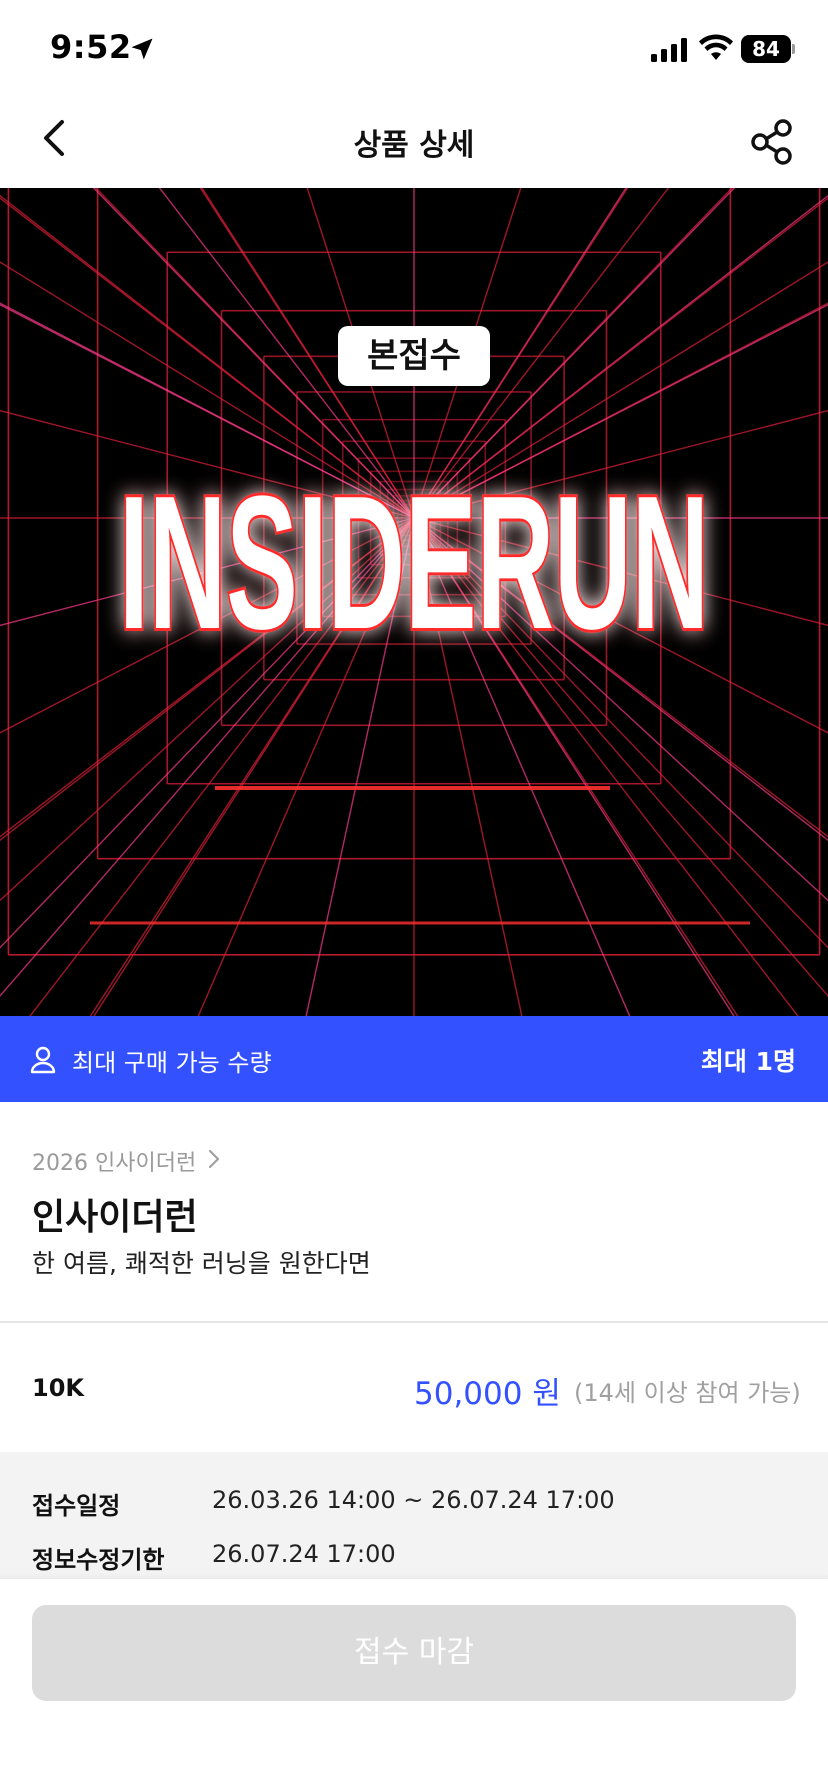 The width and height of the screenshot is (828, 1792). I want to click on edit-deadline-value: 26.07.24 17:00, so click(304, 1554).